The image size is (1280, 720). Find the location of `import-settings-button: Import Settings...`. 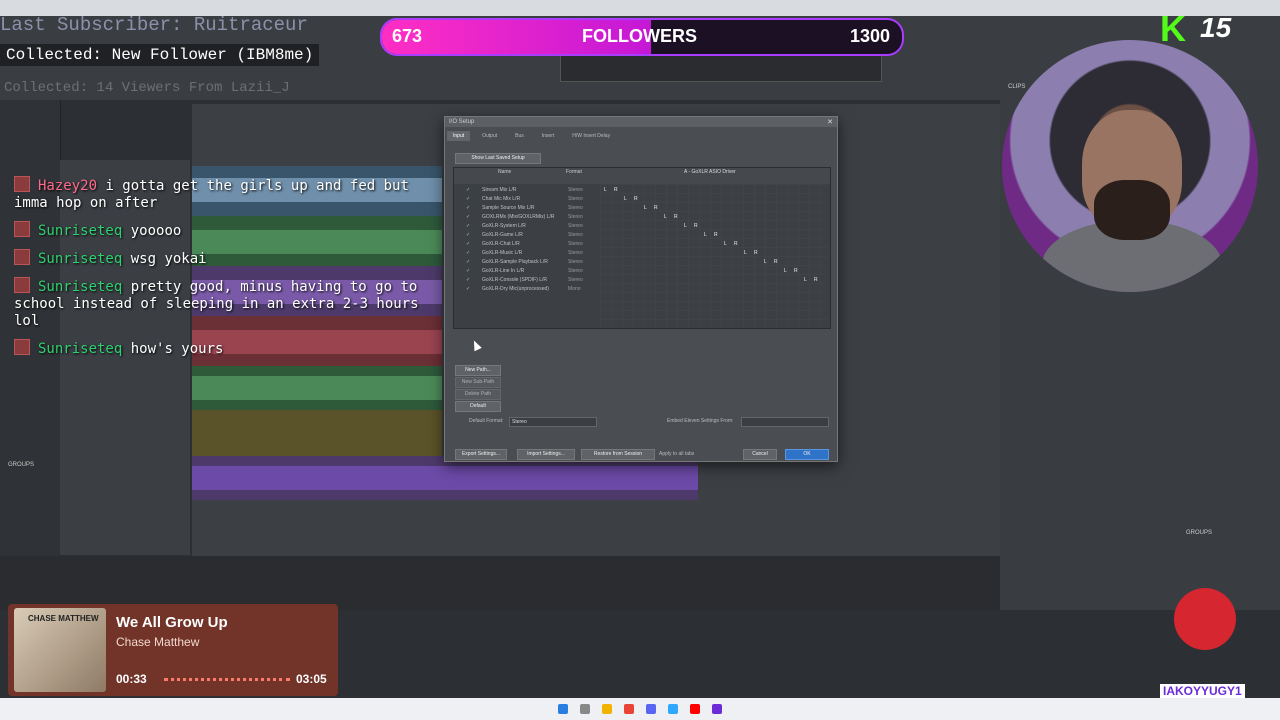

import-settings-button: Import Settings... is located at coordinates (546, 454).